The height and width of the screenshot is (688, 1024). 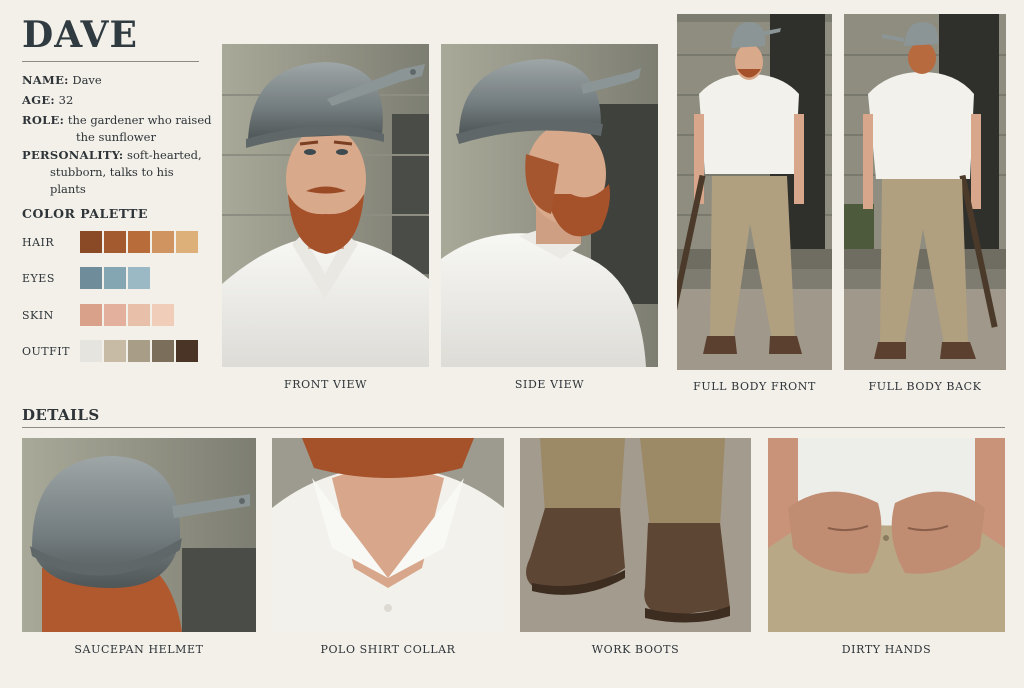 I want to click on saucepan-helmet-illustration, so click(x=139, y=535).